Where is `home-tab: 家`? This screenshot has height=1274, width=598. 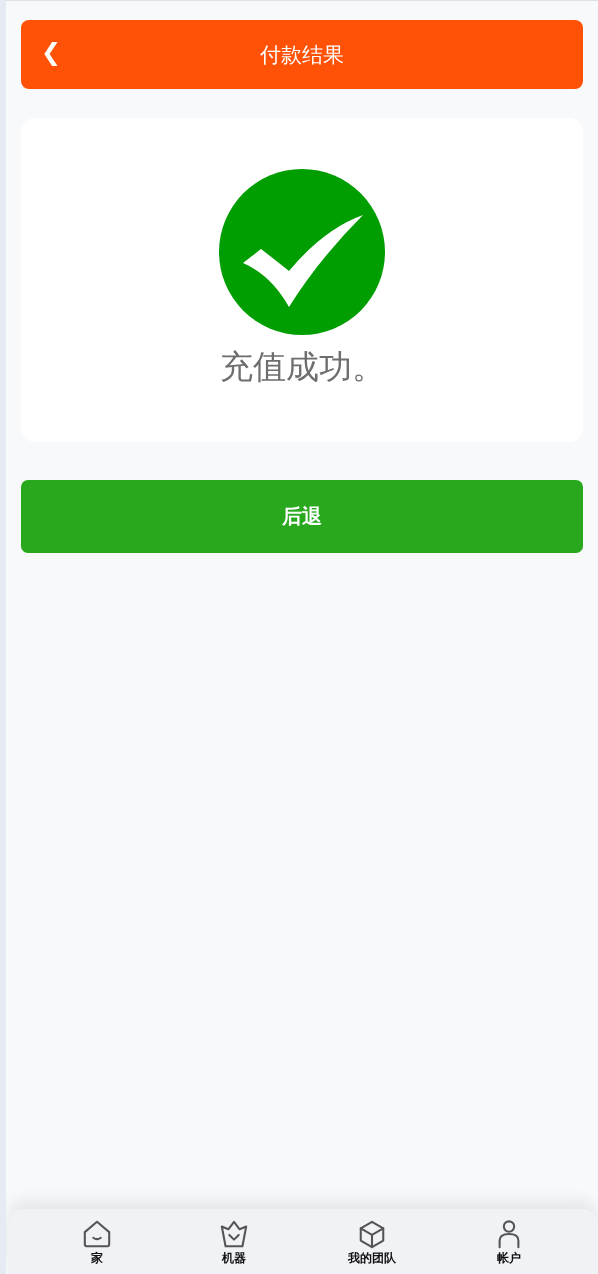
home-tab: 家 is located at coordinates (96, 1241).